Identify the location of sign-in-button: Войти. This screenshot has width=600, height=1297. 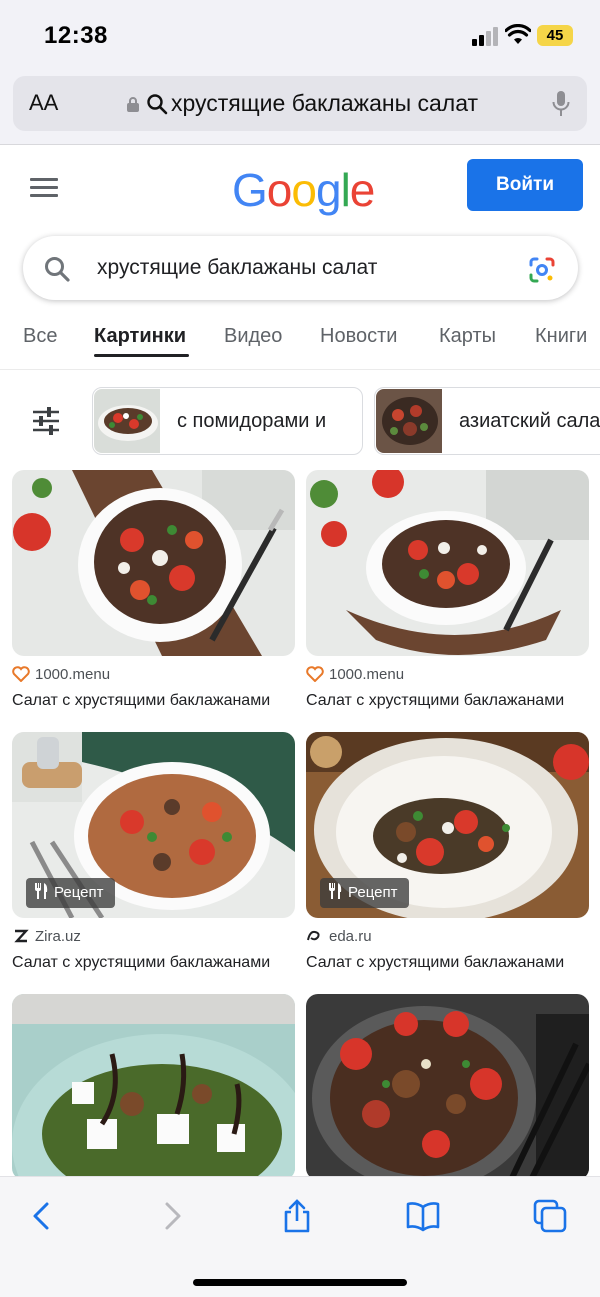
(525, 185).